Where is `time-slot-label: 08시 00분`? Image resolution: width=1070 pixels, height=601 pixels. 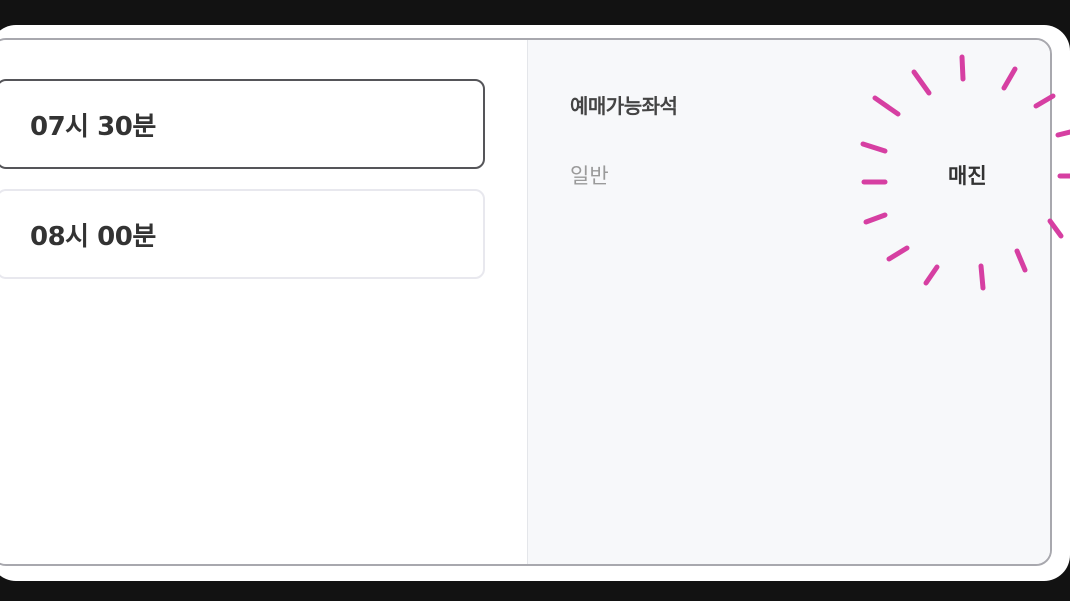
time-slot-label: 08시 00분 is located at coordinates (93, 236).